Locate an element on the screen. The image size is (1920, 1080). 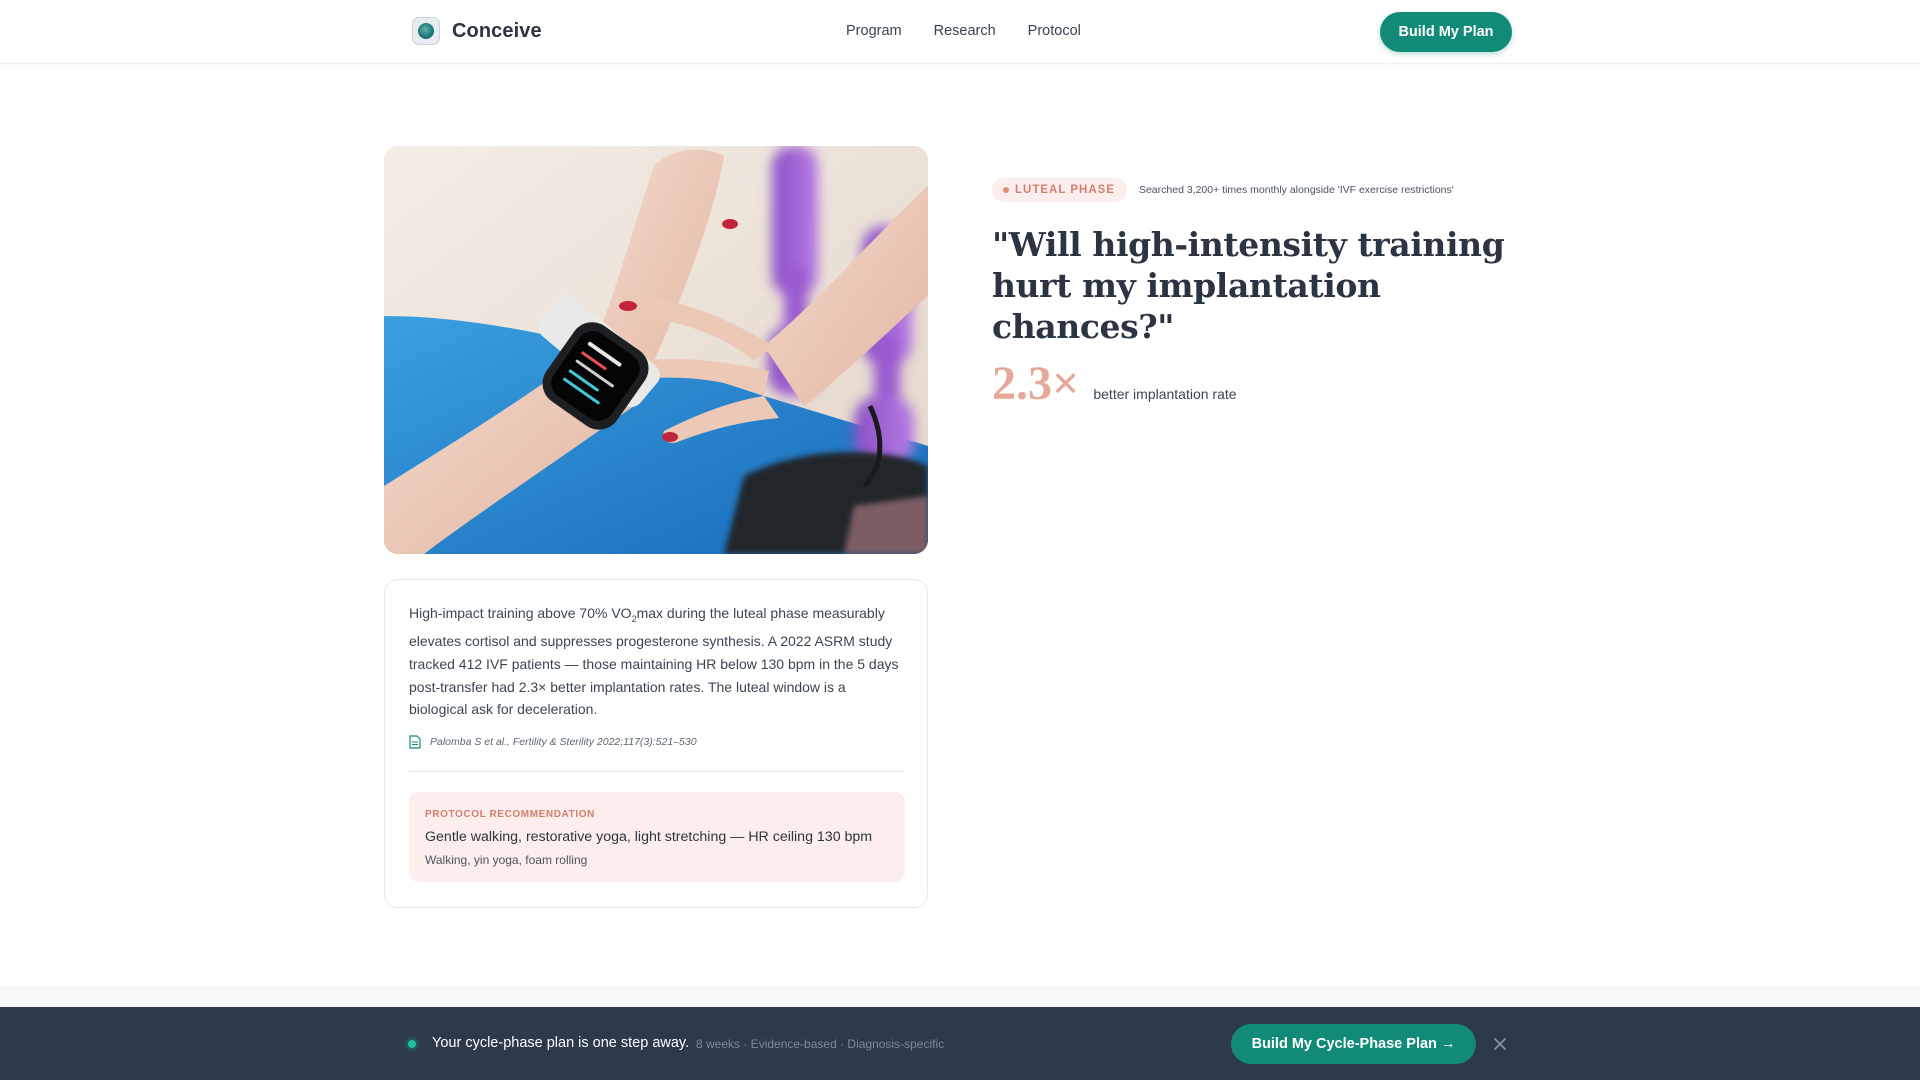
logo-icon is located at coordinates (426, 31).